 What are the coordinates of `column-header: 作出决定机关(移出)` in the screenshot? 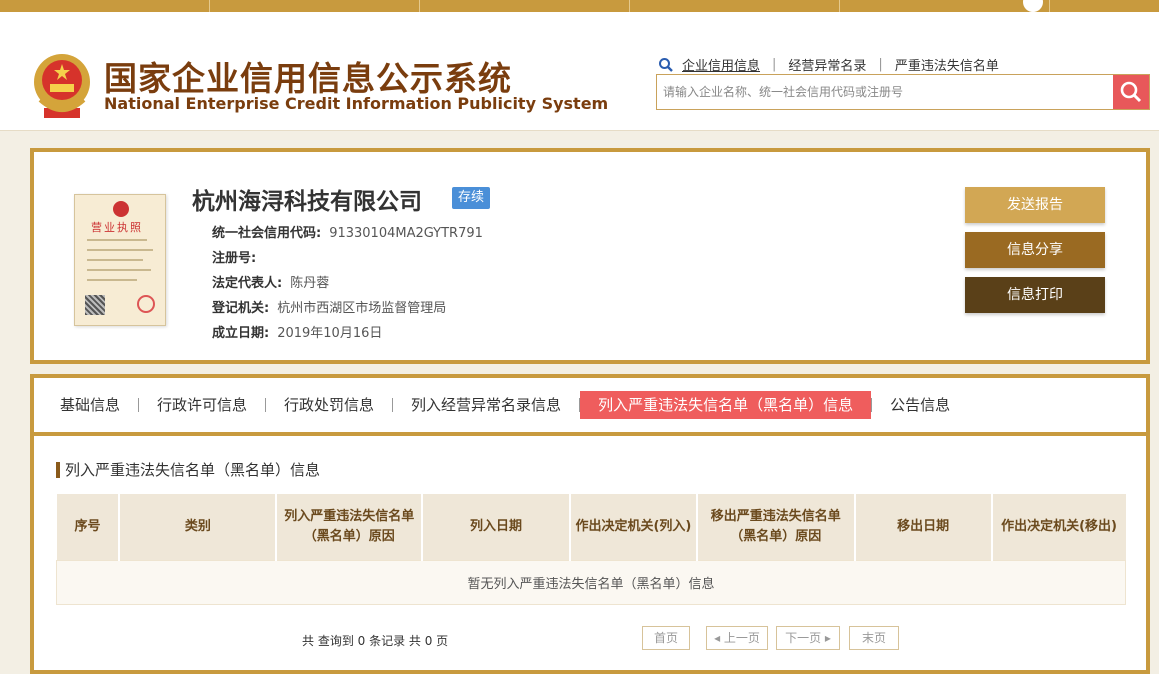 It's located at (1058, 527).